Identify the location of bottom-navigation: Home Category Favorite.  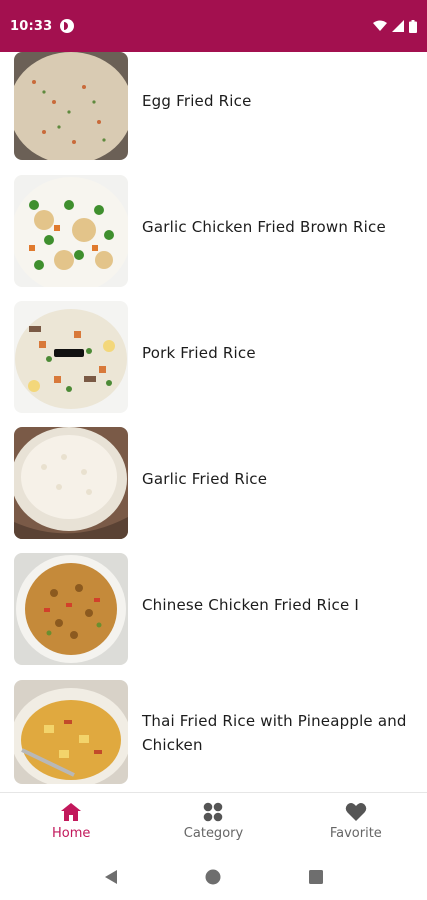
(213, 823).